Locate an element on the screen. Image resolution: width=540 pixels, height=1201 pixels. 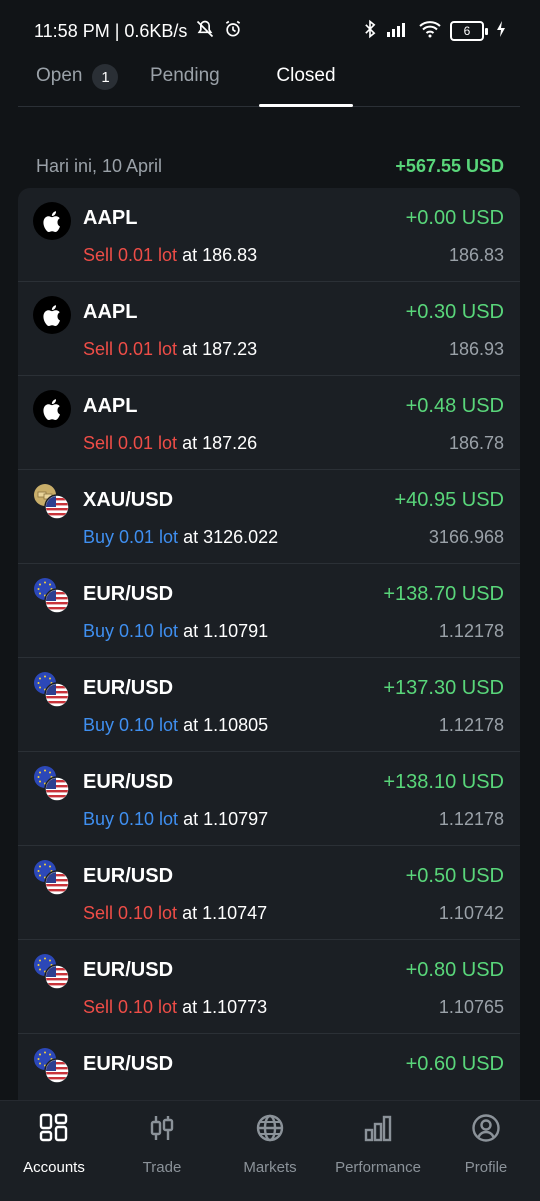
trade-pnl: +0.60 USD is located at coordinates (454, 1064).